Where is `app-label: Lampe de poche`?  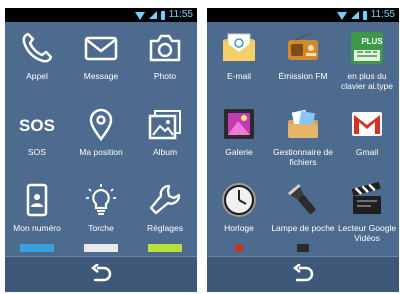
app-label: Lampe de poche is located at coordinates (303, 228).